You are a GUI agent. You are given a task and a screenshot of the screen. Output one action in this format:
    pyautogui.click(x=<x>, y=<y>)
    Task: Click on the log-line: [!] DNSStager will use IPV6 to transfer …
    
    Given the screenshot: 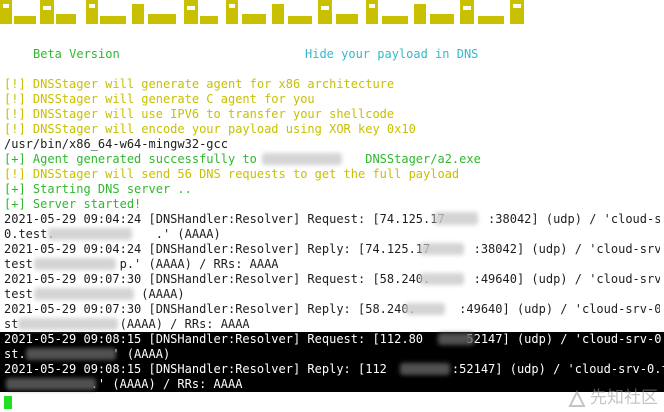 What is the action you would take?
    pyautogui.click(x=199, y=114)
    